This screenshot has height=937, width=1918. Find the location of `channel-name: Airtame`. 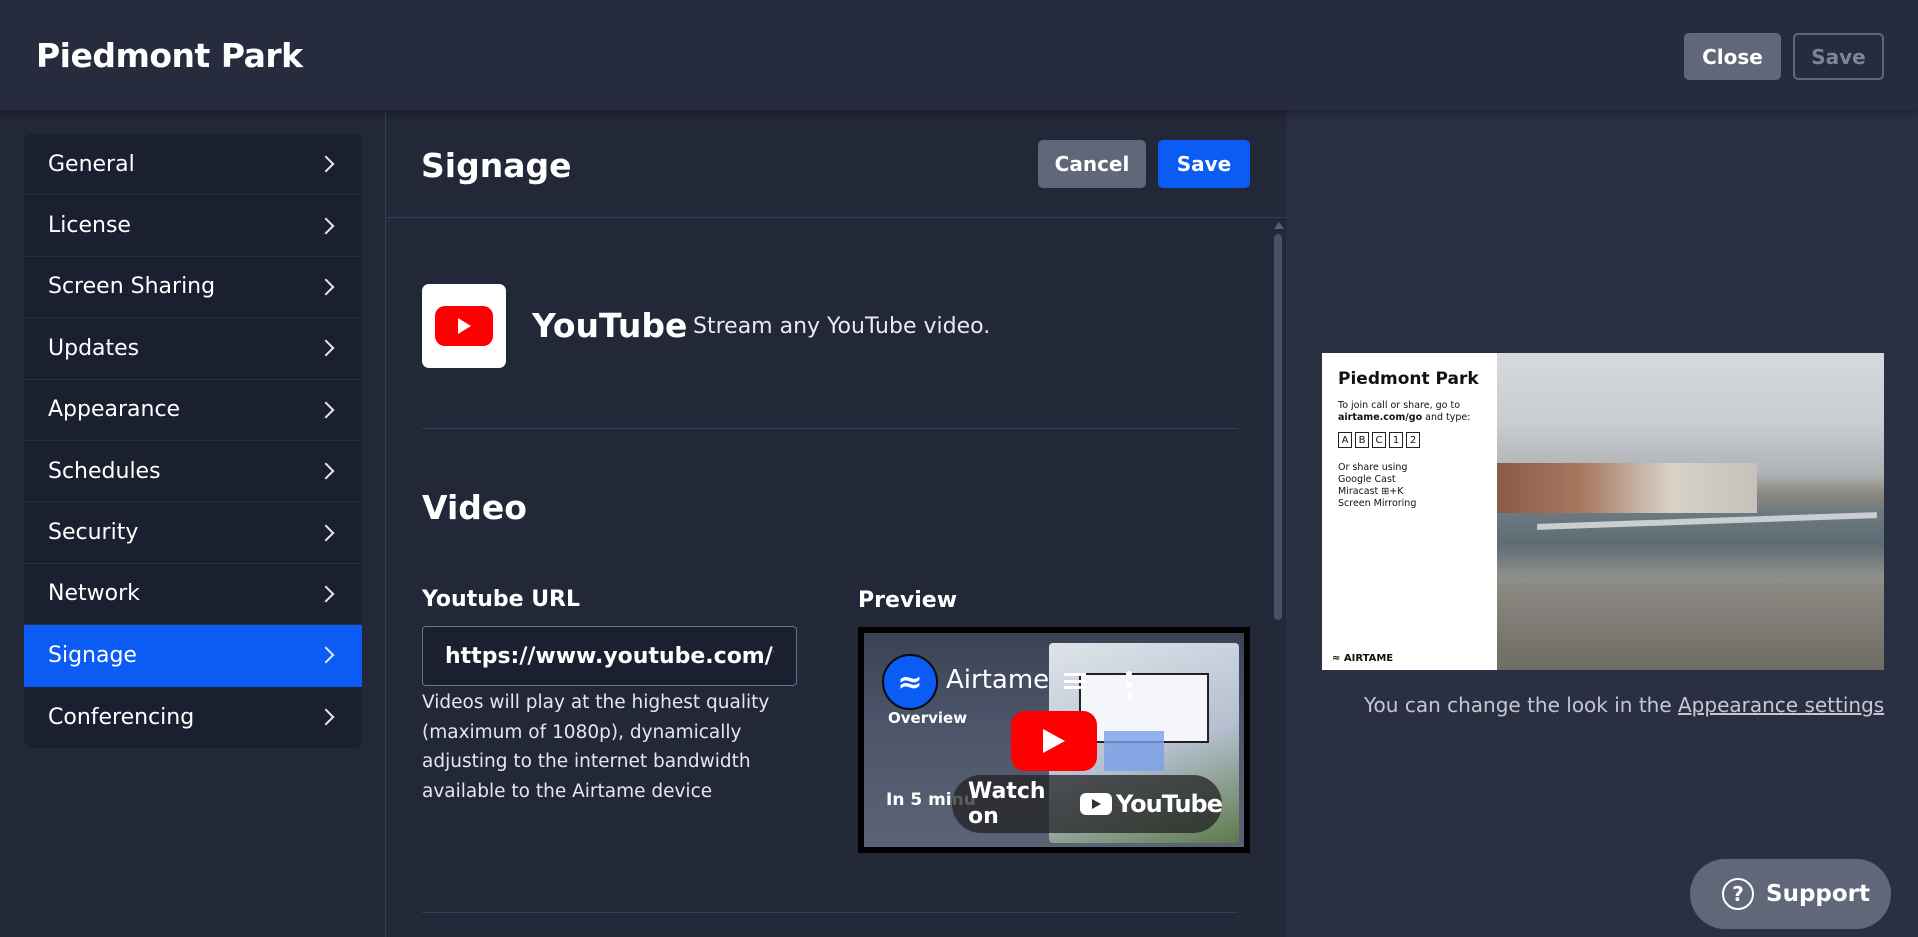

channel-name: Airtame is located at coordinates (997, 680).